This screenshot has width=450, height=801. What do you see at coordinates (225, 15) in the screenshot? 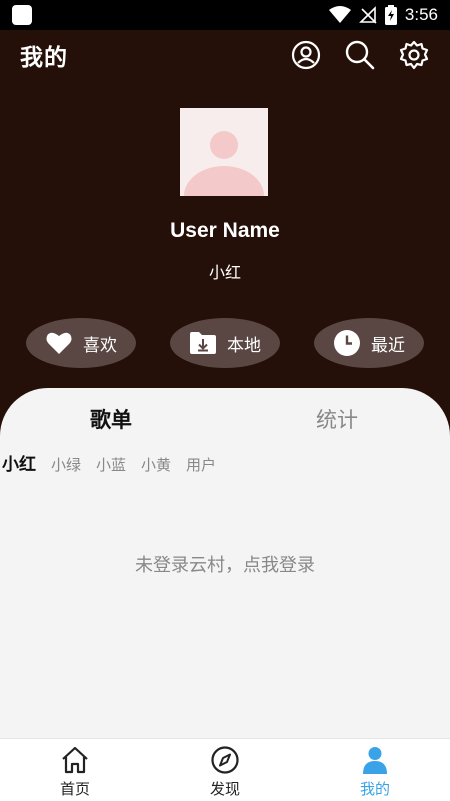
I see `status-bar: 3:56` at bounding box center [225, 15].